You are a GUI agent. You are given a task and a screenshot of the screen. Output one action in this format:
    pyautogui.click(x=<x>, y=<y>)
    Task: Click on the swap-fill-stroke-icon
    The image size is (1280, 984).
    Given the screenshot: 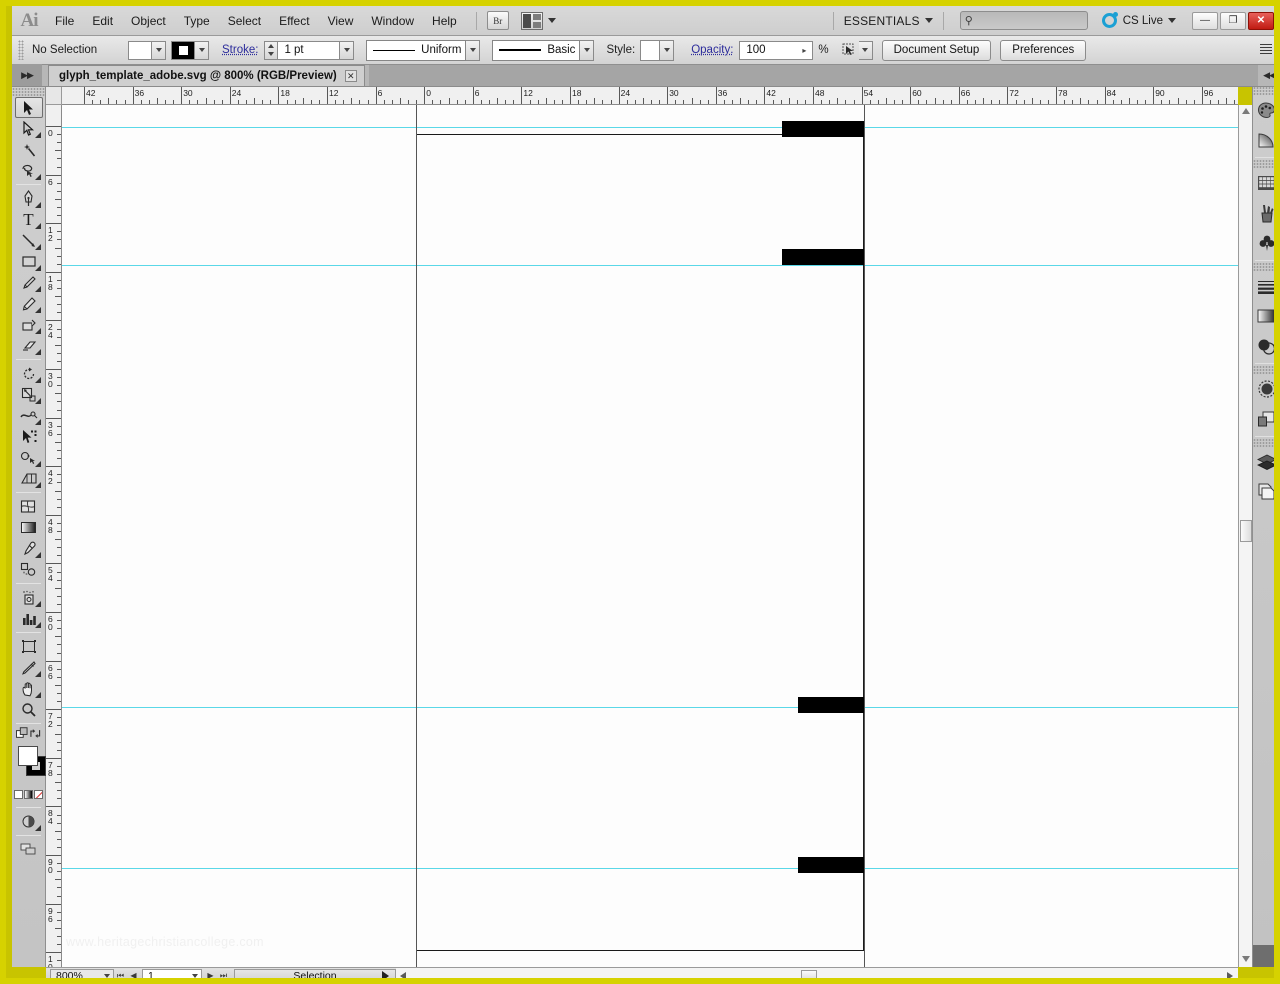 What is the action you would take?
    pyautogui.click(x=35, y=733)
    